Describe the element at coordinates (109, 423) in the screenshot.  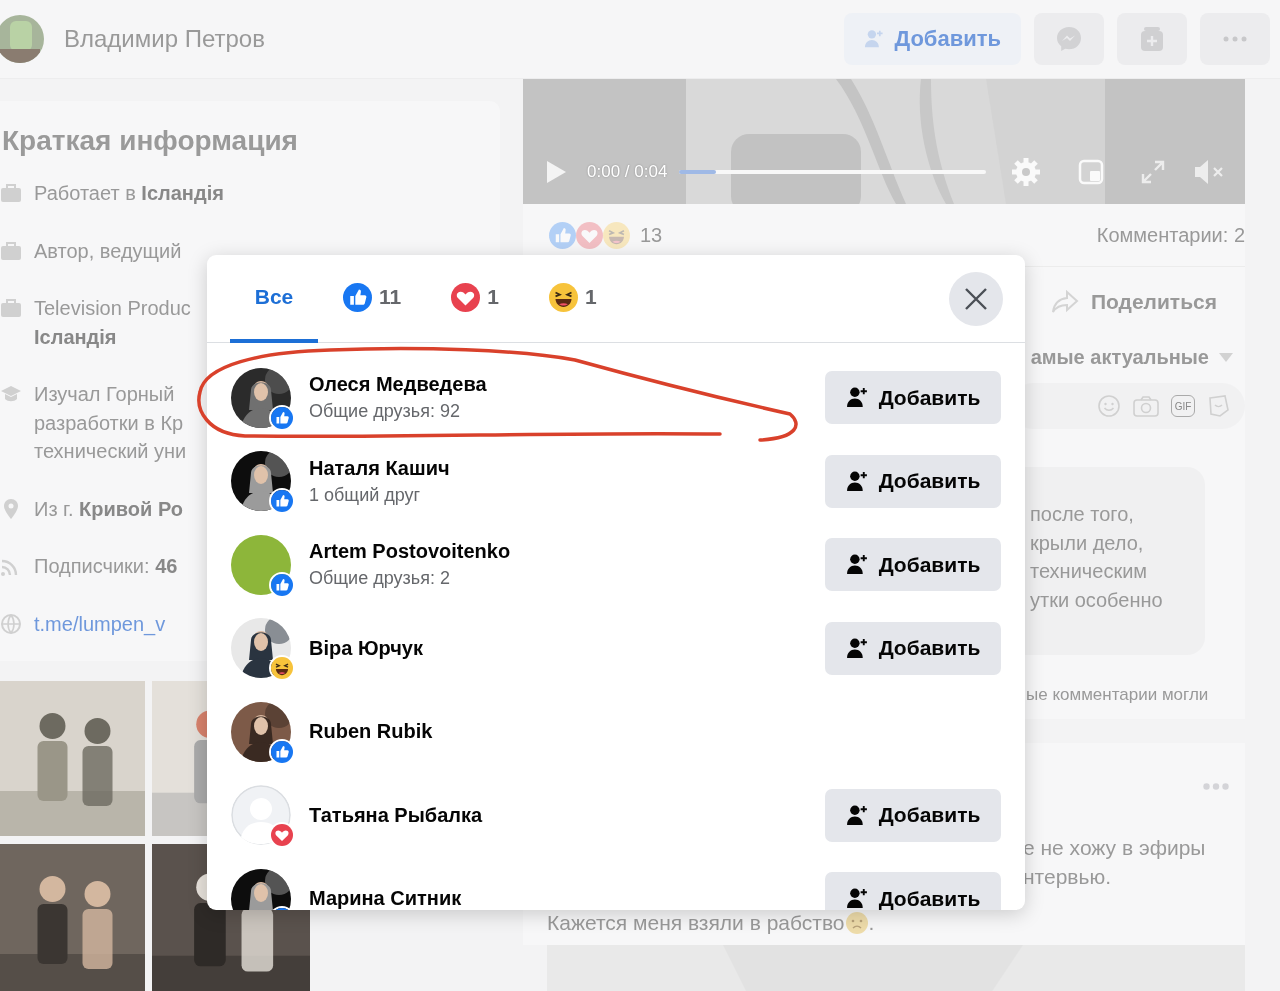
I see `intro-text: разработки в Кр` at that location.